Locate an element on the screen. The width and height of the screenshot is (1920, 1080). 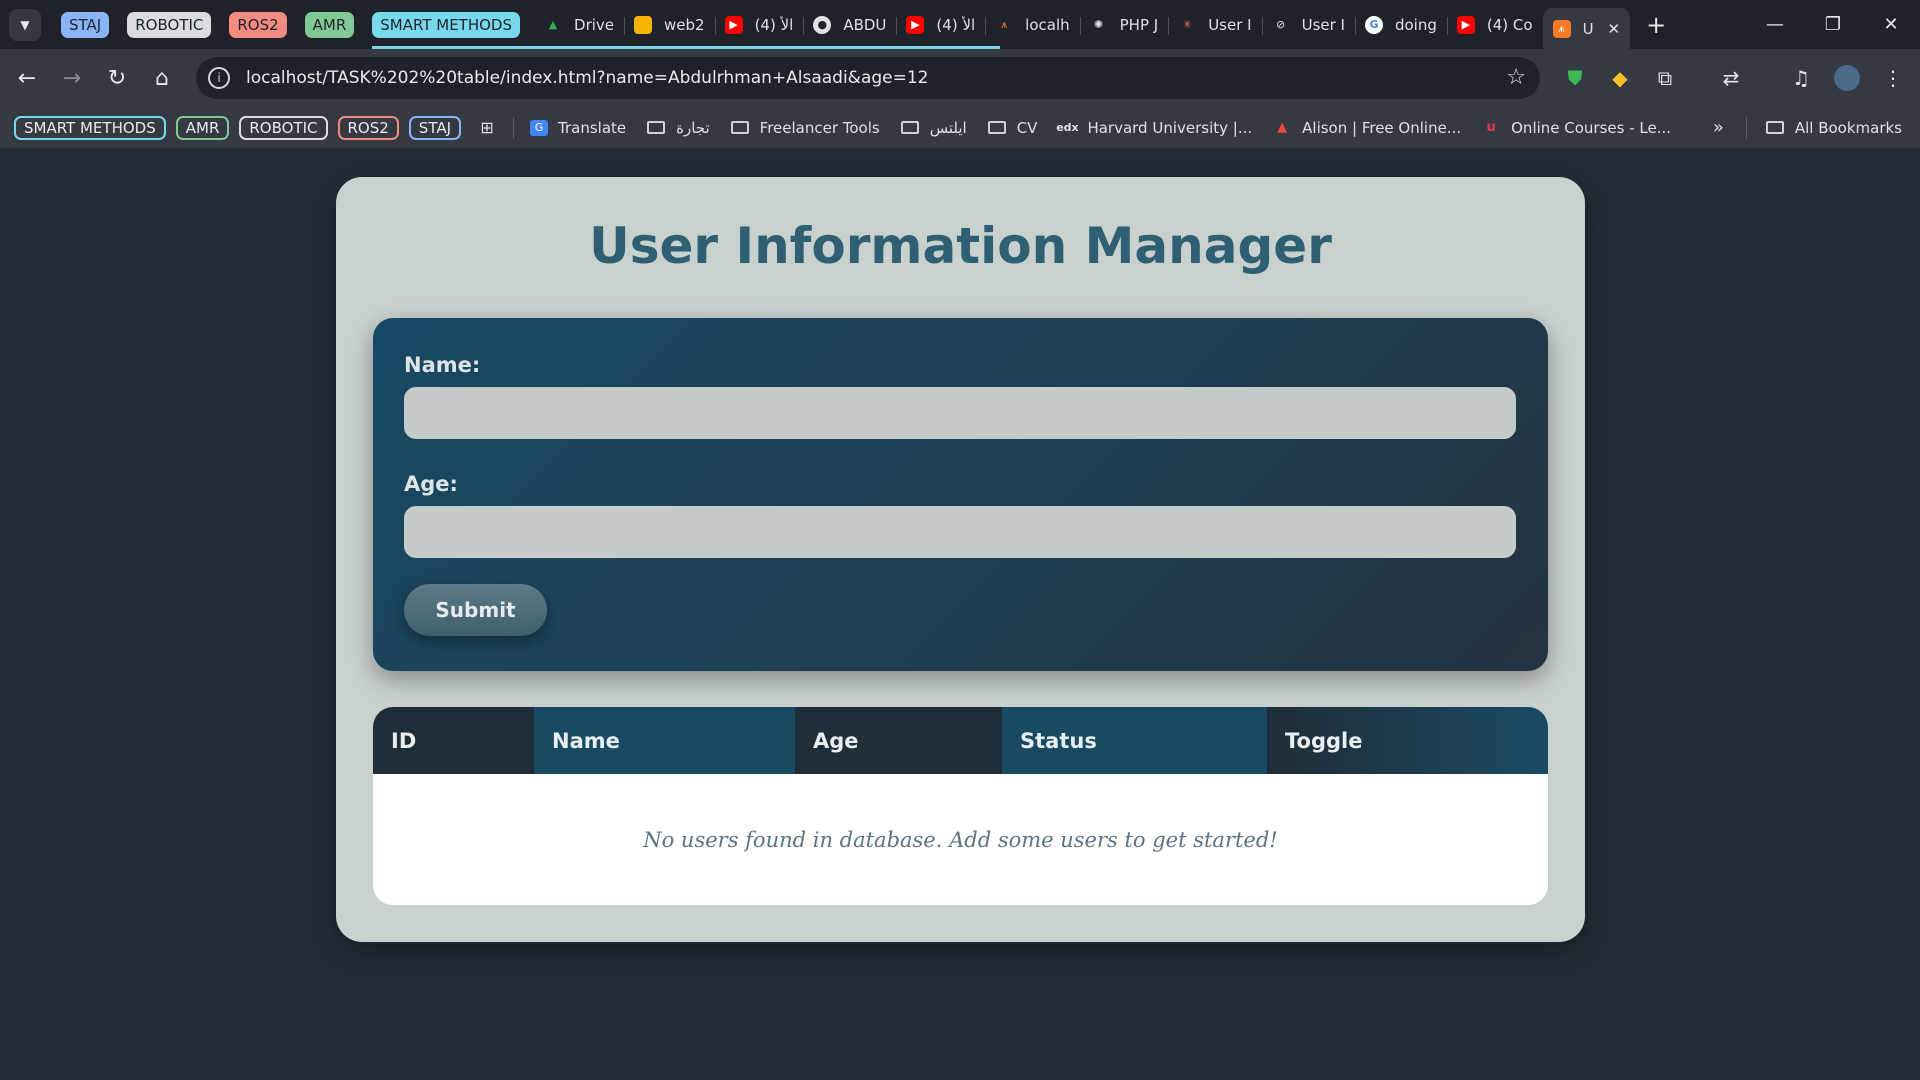
tab-php: ✺ PHP J is located at coordinates (1124, 25).